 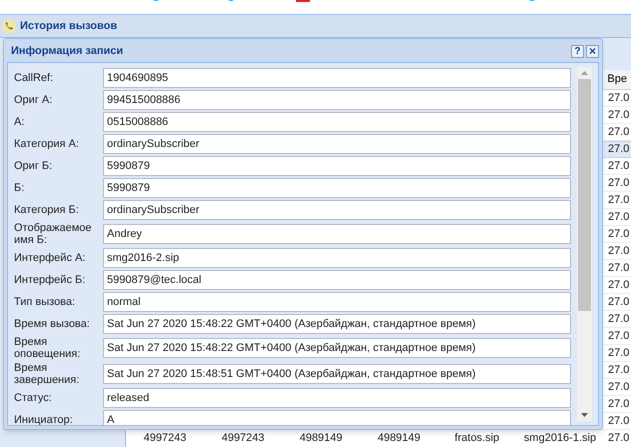 What do you see at coordinates (337, 374) in the screenshot?
I see `input-field: Sat Jun 27 2020 15:48:51 GMT+0400 (Азербайджан, стандартное время)` at bounding box center [337, 374].